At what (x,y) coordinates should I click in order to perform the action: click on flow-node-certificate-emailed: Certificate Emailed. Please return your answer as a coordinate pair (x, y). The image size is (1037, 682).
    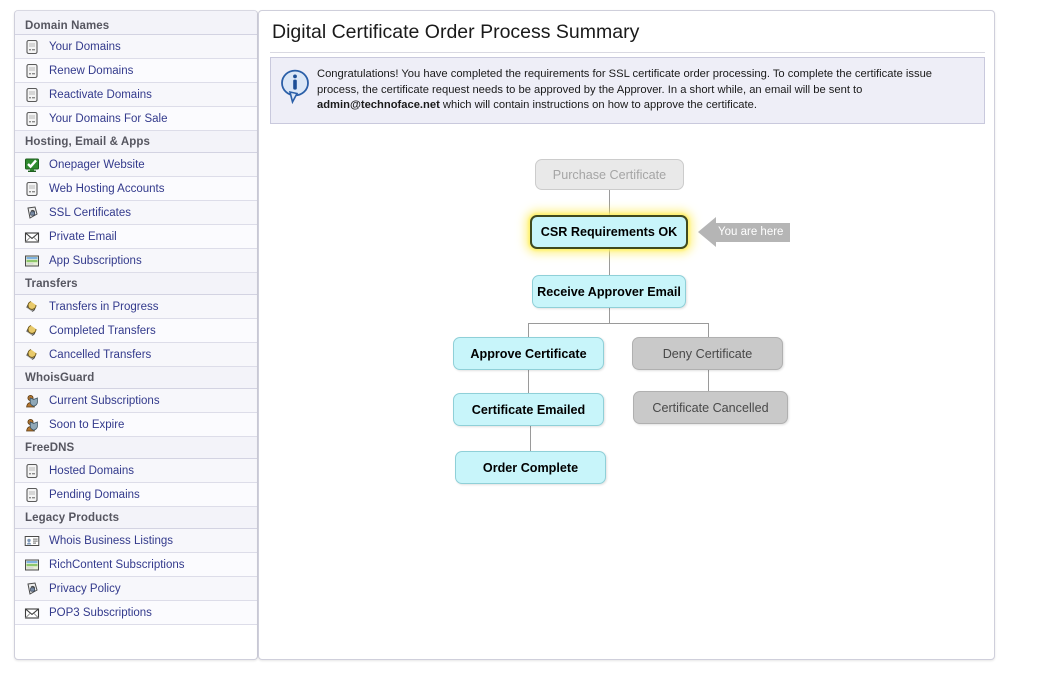
    Looking at the image, I should click on (528, 409).